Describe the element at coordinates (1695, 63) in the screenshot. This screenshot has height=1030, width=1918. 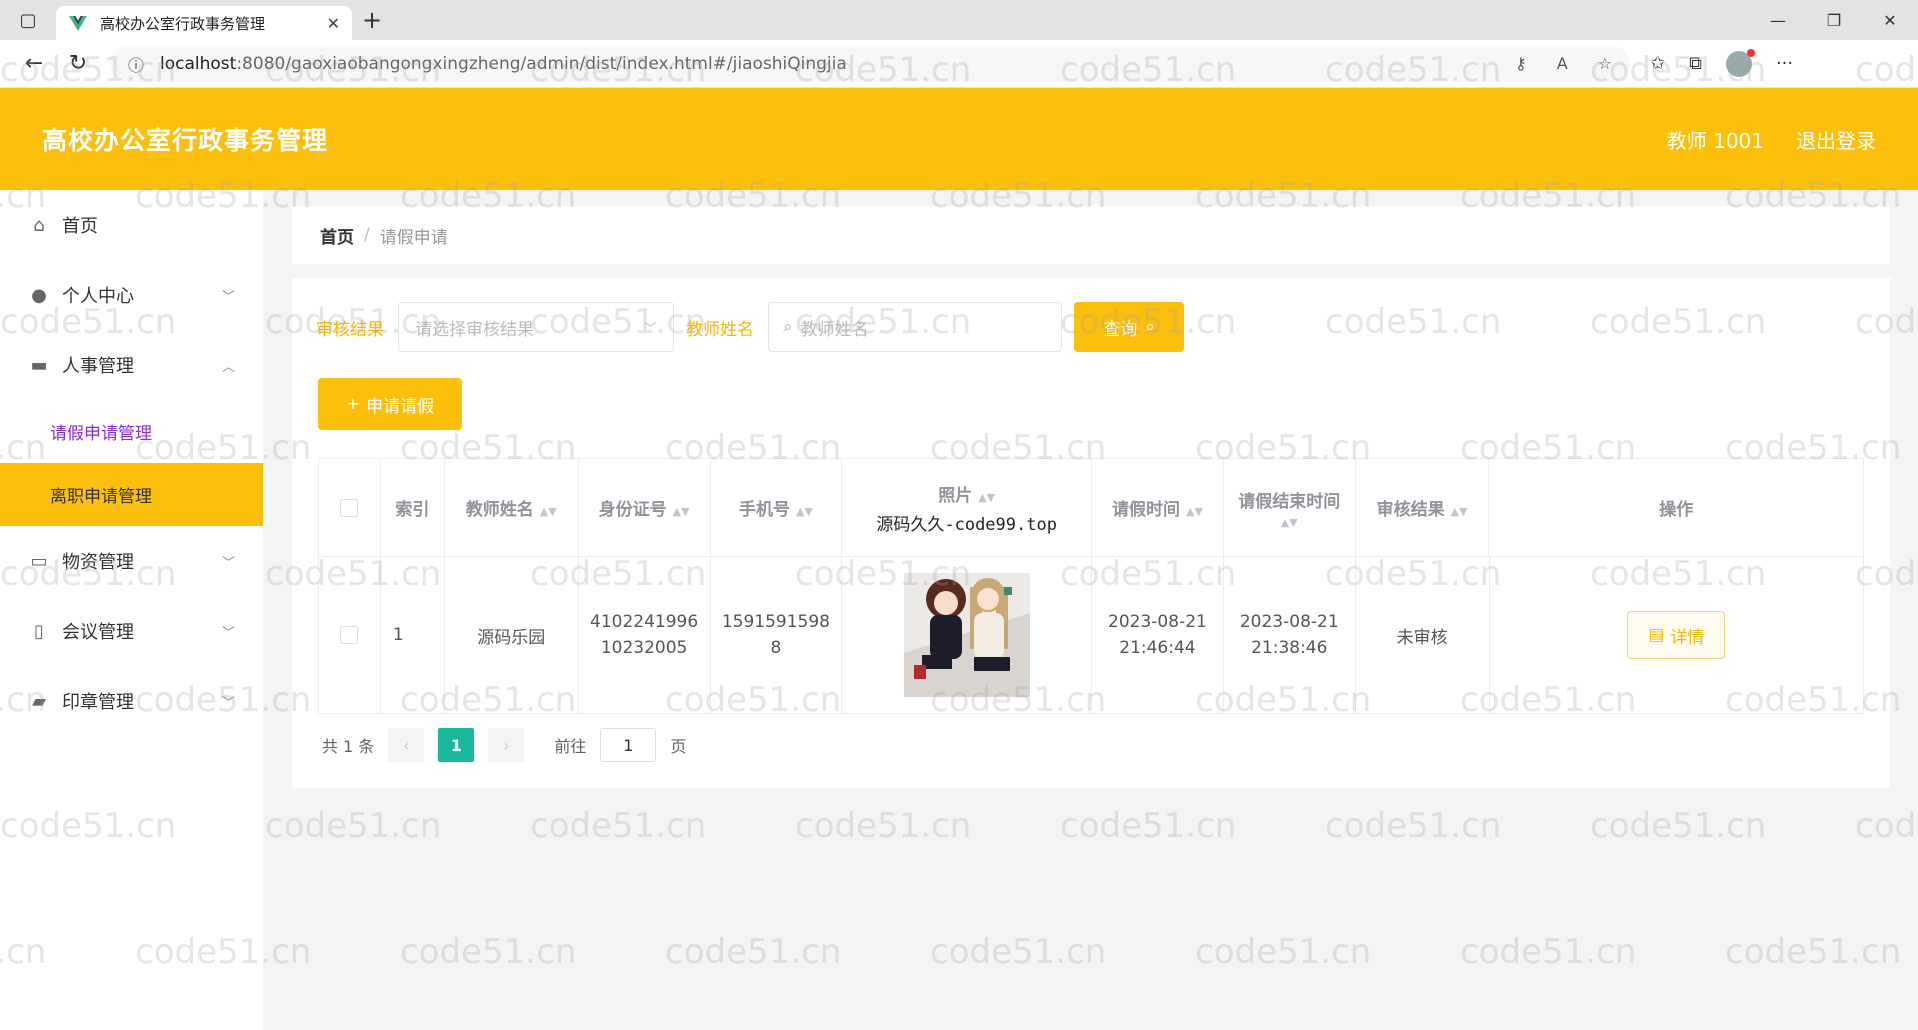
I see `collections-icon: ⧉` at that location.